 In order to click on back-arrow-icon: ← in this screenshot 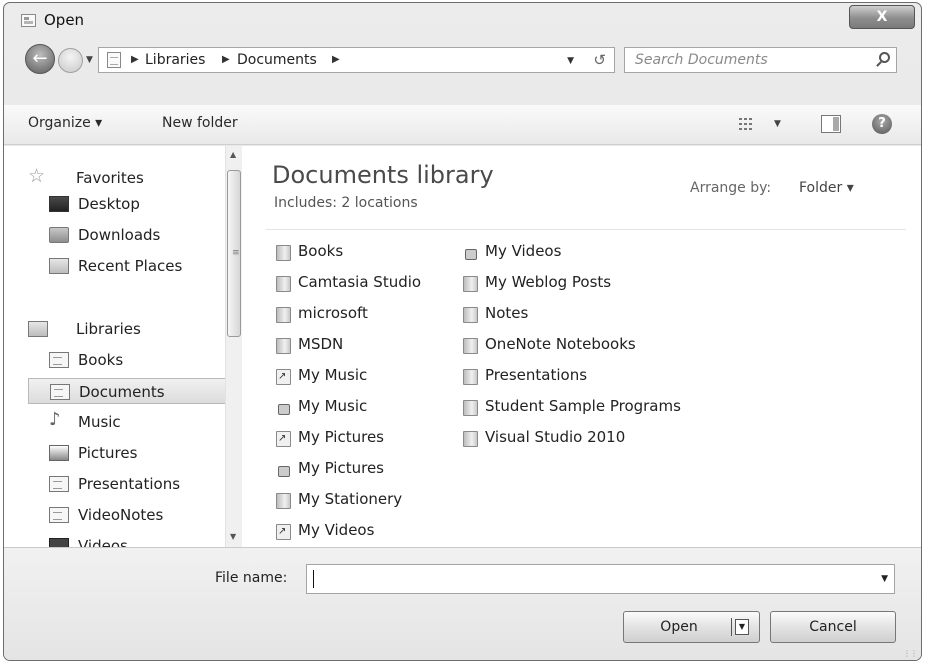, I will do `click(40, 58)`.